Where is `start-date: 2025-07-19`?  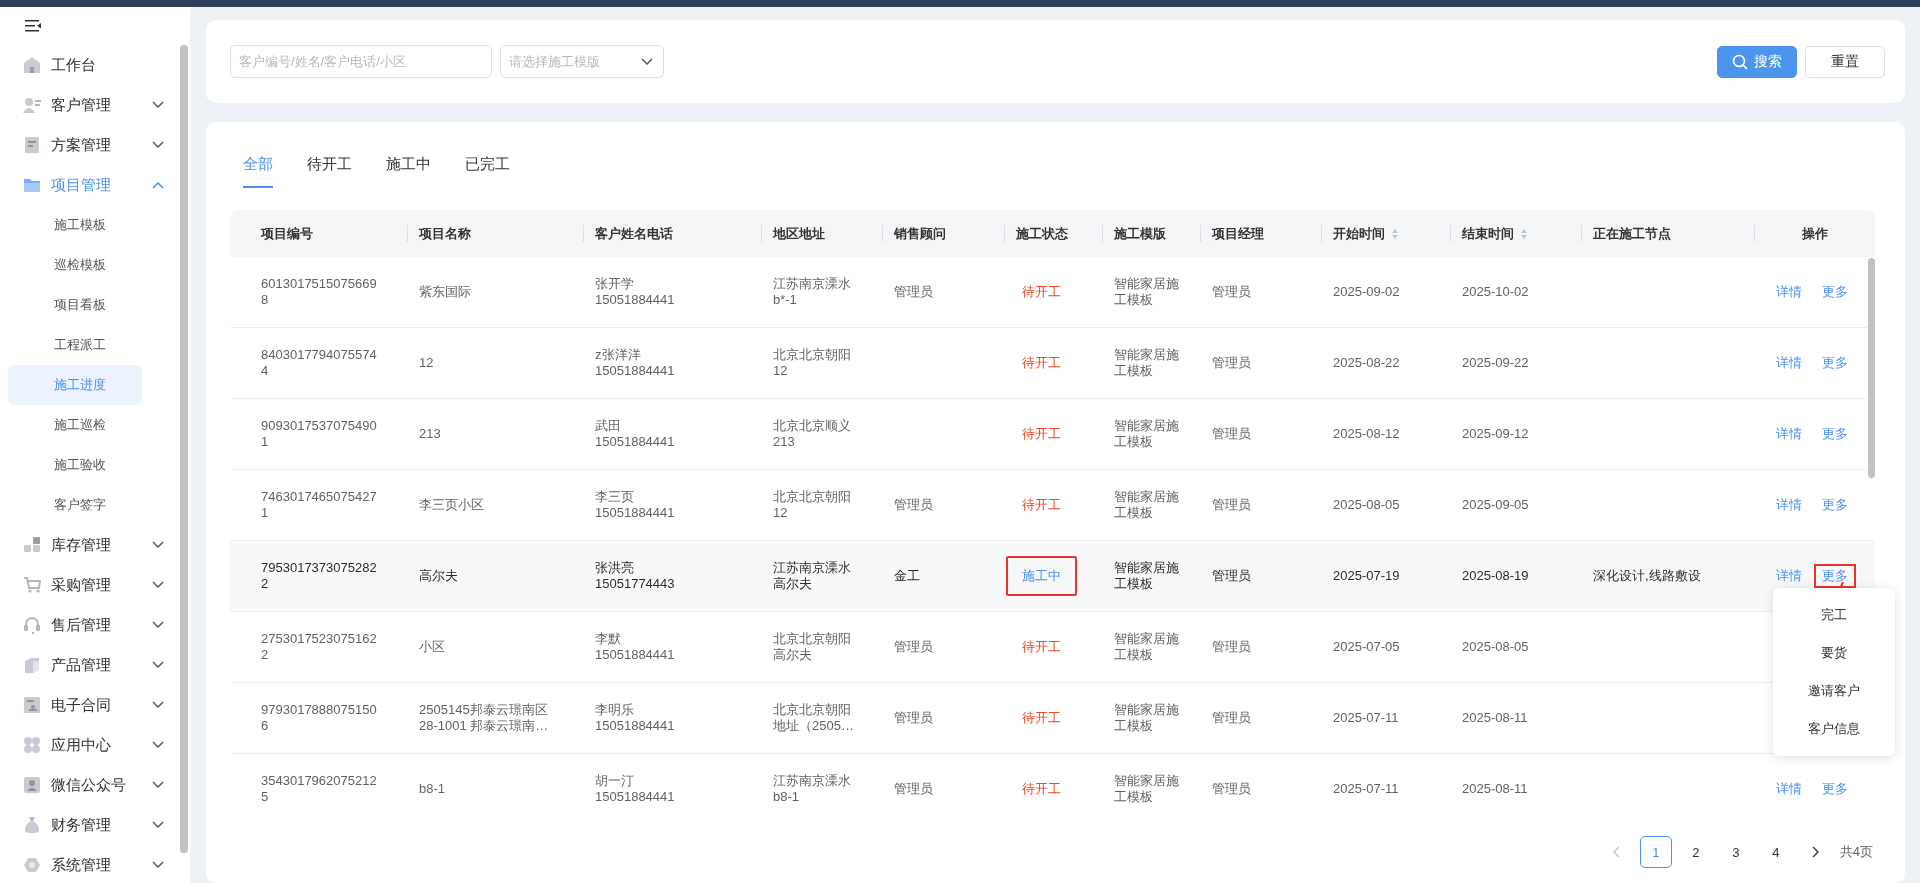
start-date: 2025-07-19 is located at coordinates (1366, 576).